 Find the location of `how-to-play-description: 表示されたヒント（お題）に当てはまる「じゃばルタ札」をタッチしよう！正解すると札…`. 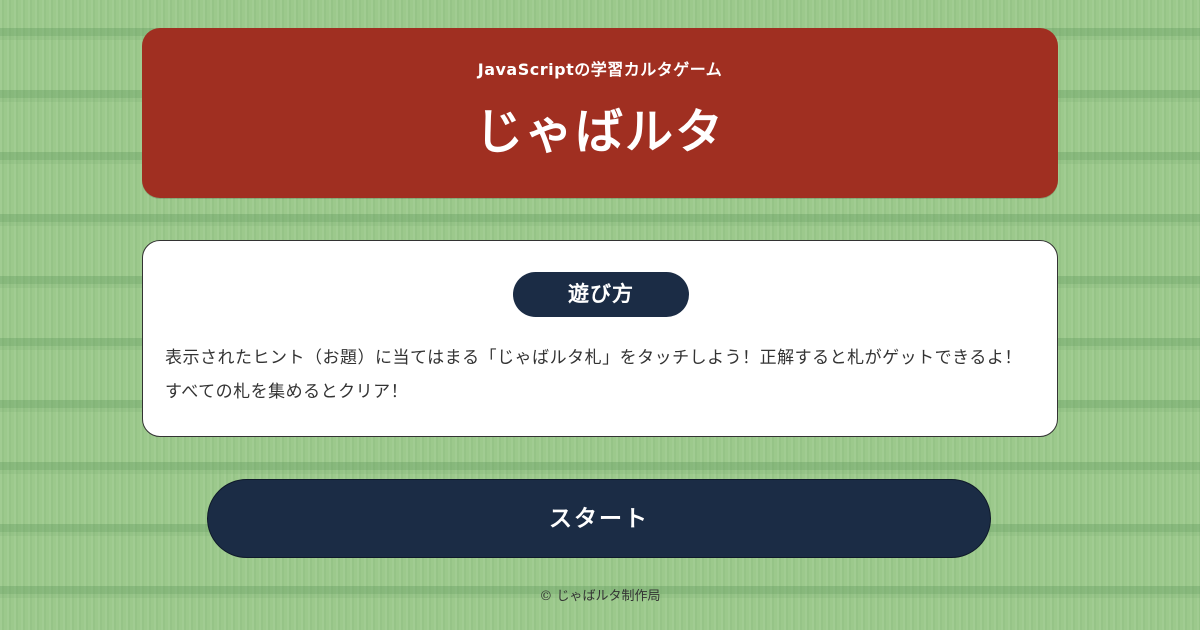

how-to-play-description: 表示されたヒント（お題）に当てはまる「じゃばルタ札」をタッチしよう！正解すると札… is located at coordinates (593, 375).